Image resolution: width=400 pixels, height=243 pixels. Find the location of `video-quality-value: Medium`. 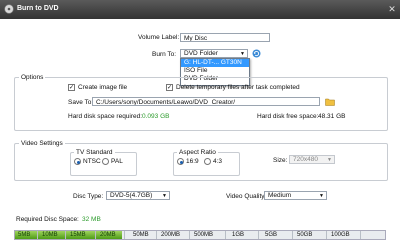

video-quality-value: Medium is located at coordinates (280, 195).